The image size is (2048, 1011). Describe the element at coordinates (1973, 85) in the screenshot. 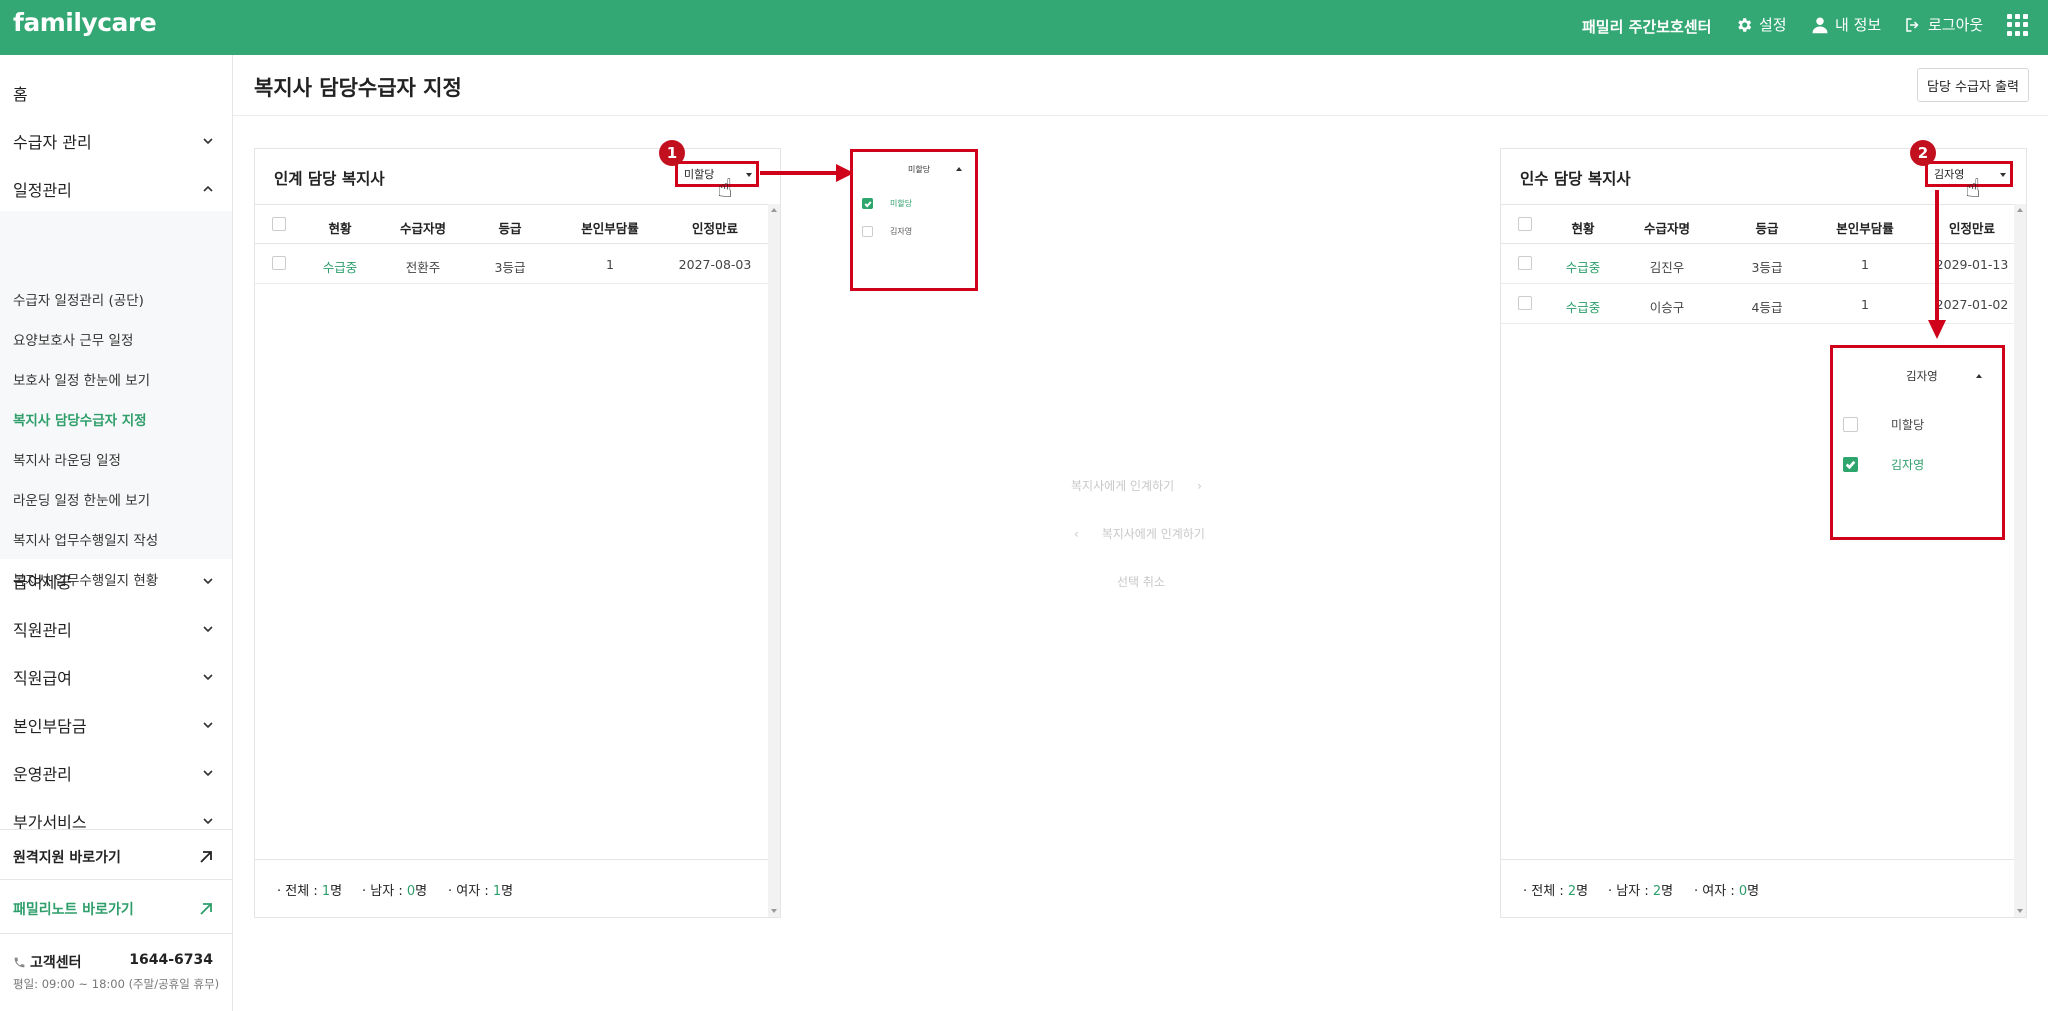

I see `print-button: 담당 수급자 출력` at that location.